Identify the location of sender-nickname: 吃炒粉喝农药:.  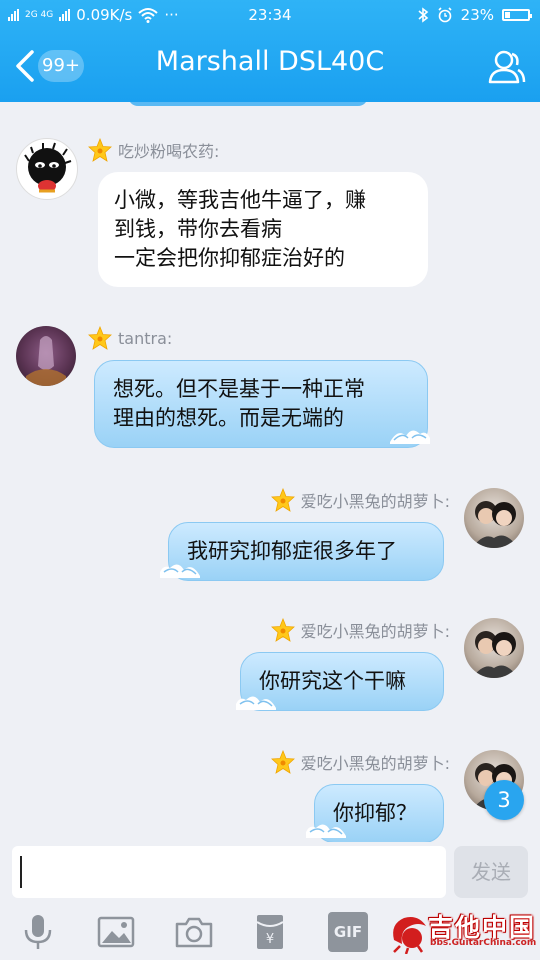
(153, 150).